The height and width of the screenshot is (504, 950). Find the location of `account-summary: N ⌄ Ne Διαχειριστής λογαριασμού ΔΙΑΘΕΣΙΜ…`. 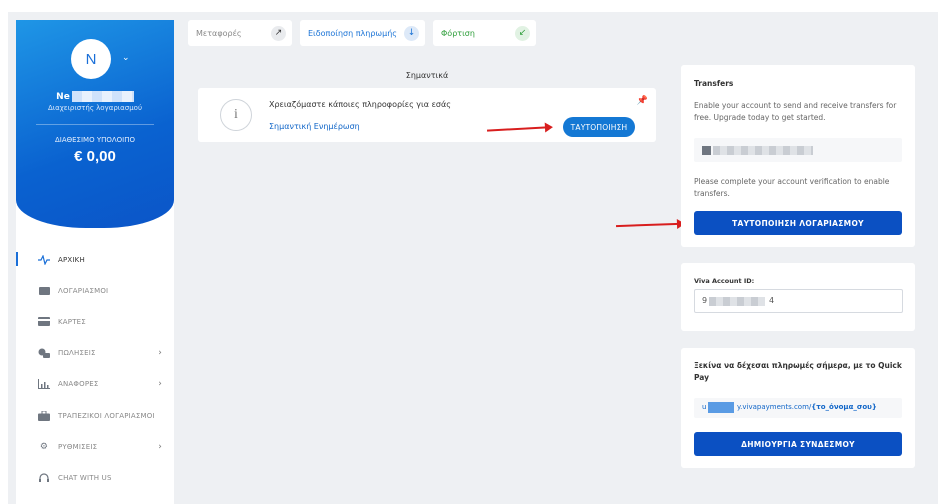

account-summary: N ⌄ Ne Διαχειριστής λογαριασμού ΔΙΑΘΕΣΙΜ… is located at coordinates (95, 124).